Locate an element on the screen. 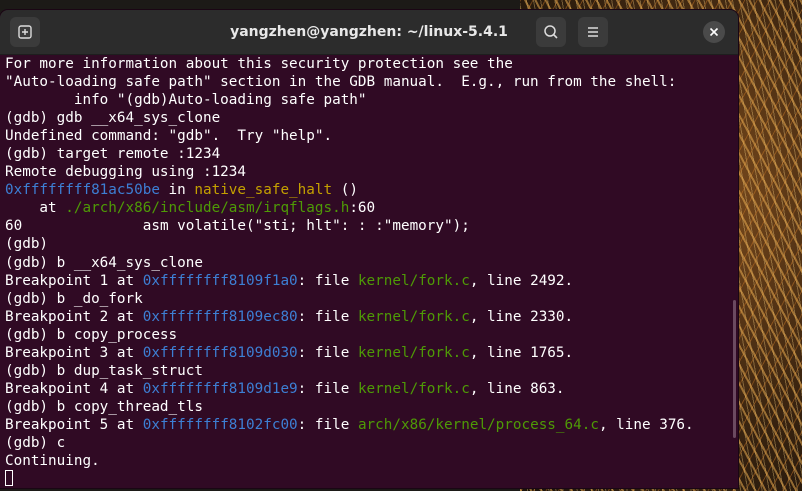 The width and height of the screenshot is (802, 491). close-button is located at coordinates (714, 32).